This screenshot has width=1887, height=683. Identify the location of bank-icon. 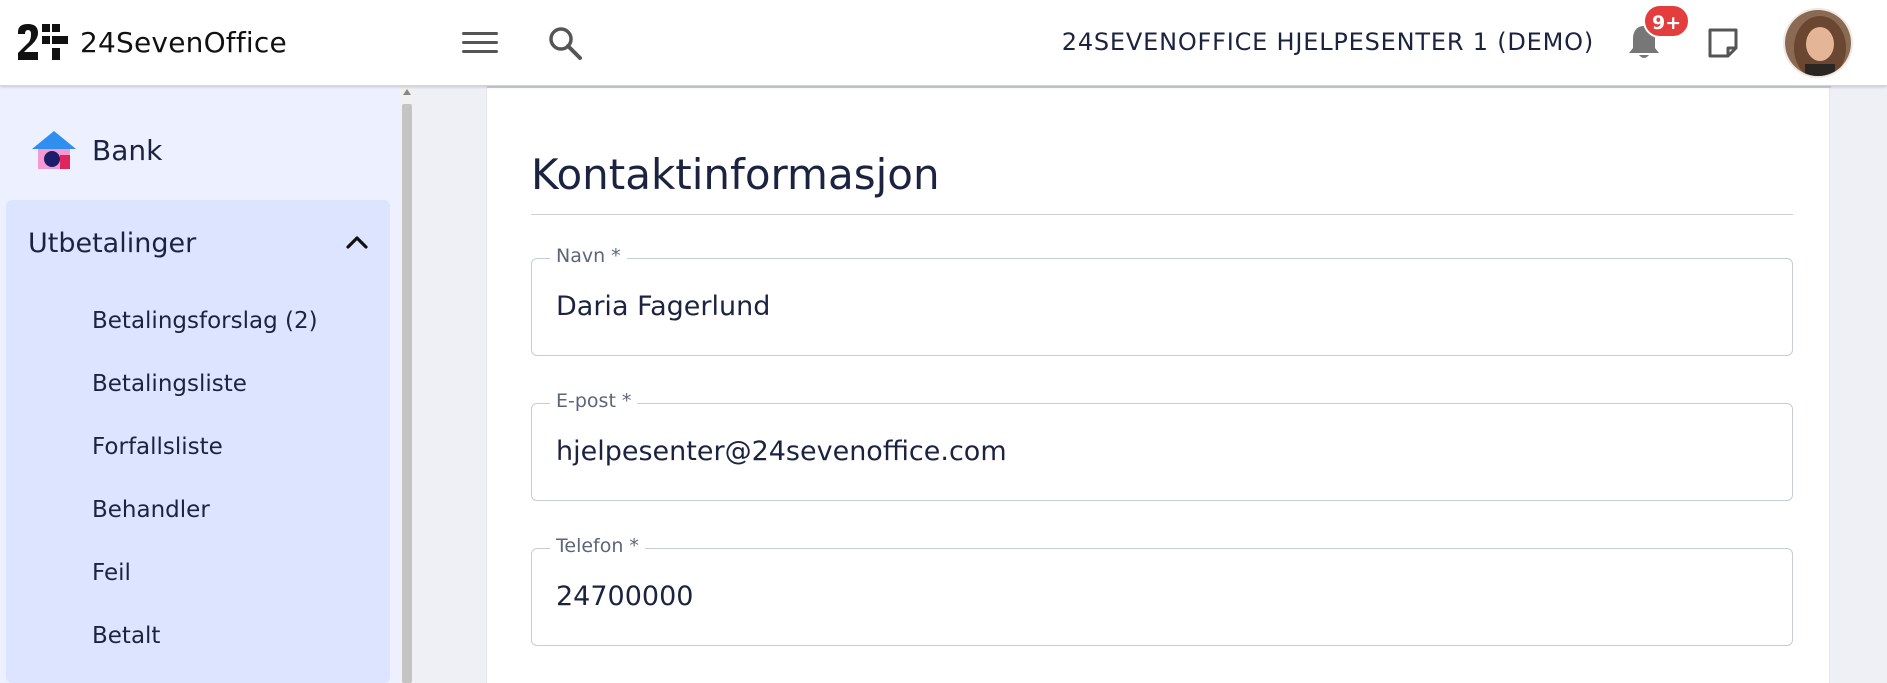
(54, 150).